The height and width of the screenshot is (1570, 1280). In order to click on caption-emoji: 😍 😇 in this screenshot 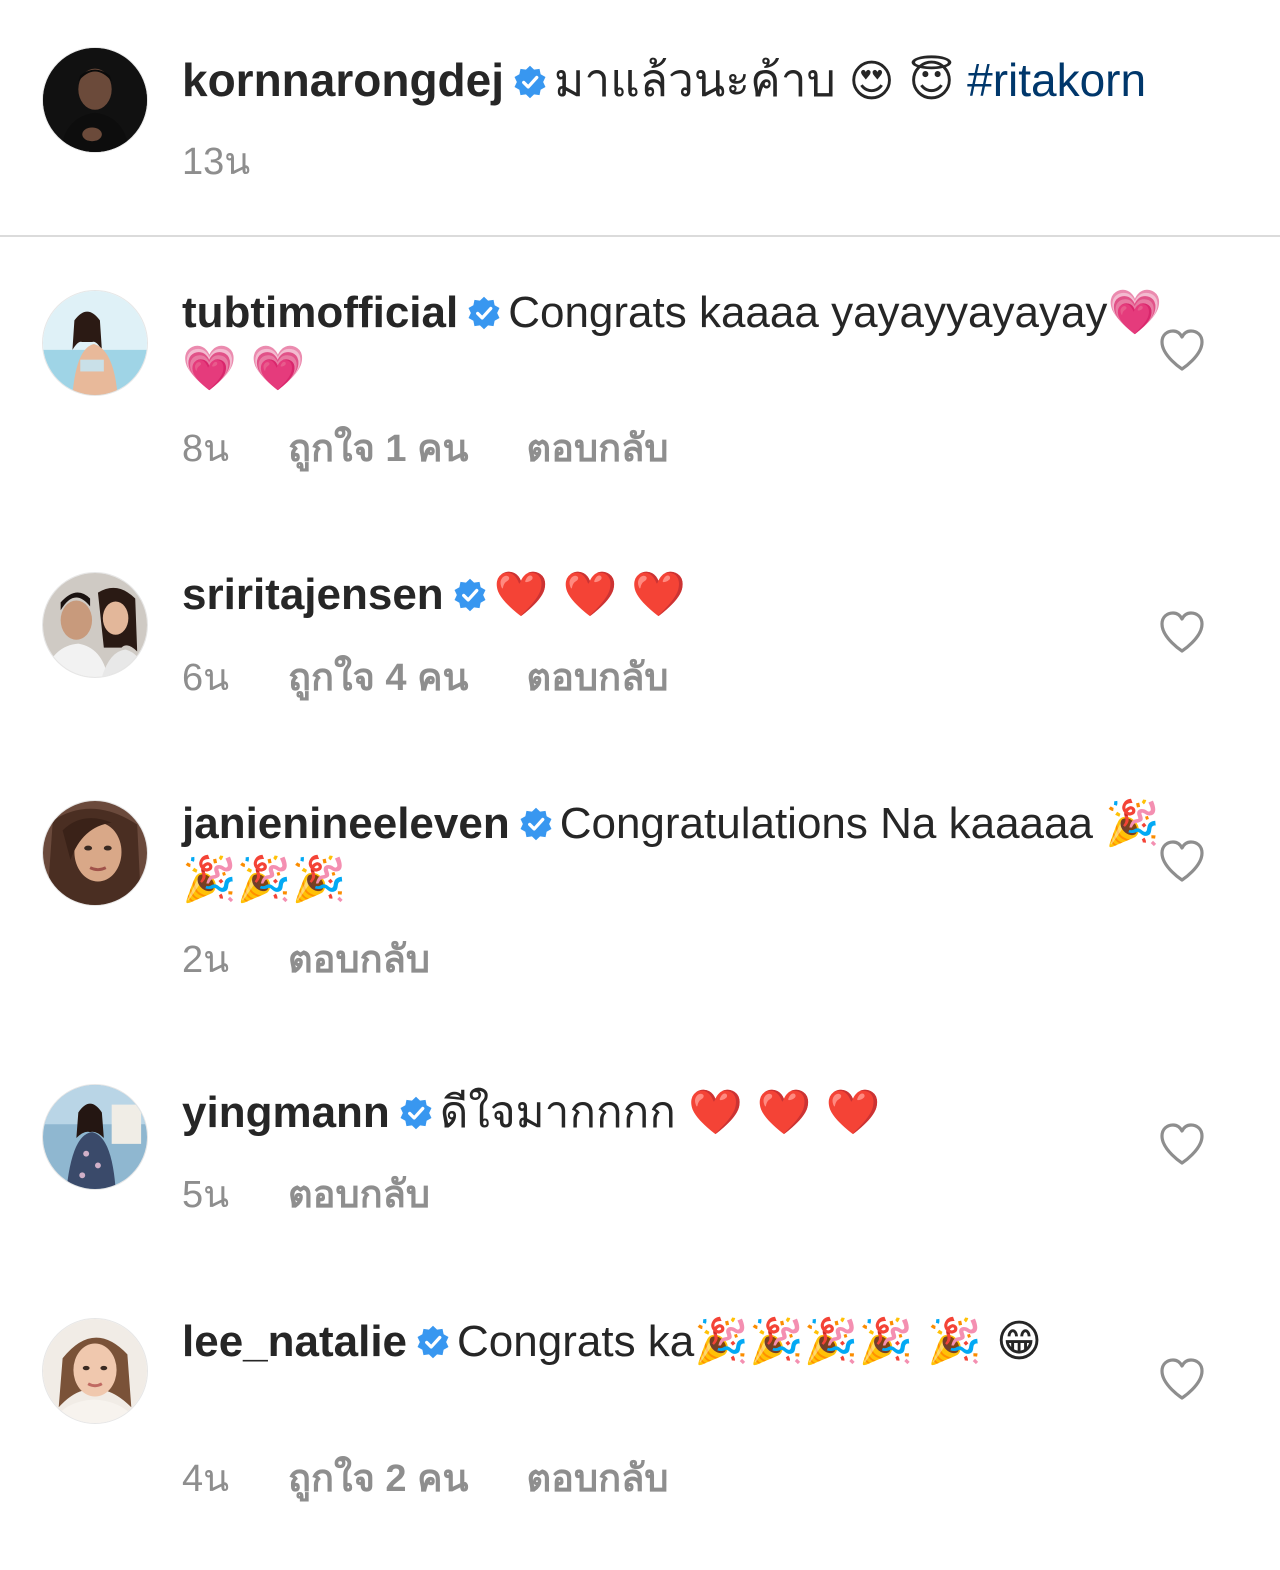, I will do `click(901, 81)`.